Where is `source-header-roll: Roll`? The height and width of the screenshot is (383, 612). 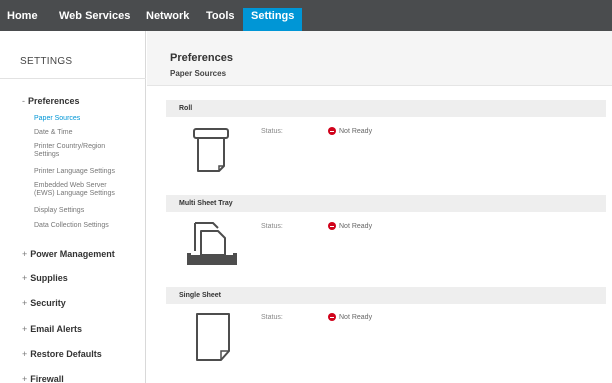 source-header-roll: Roll is located at coordinates (386, 108).